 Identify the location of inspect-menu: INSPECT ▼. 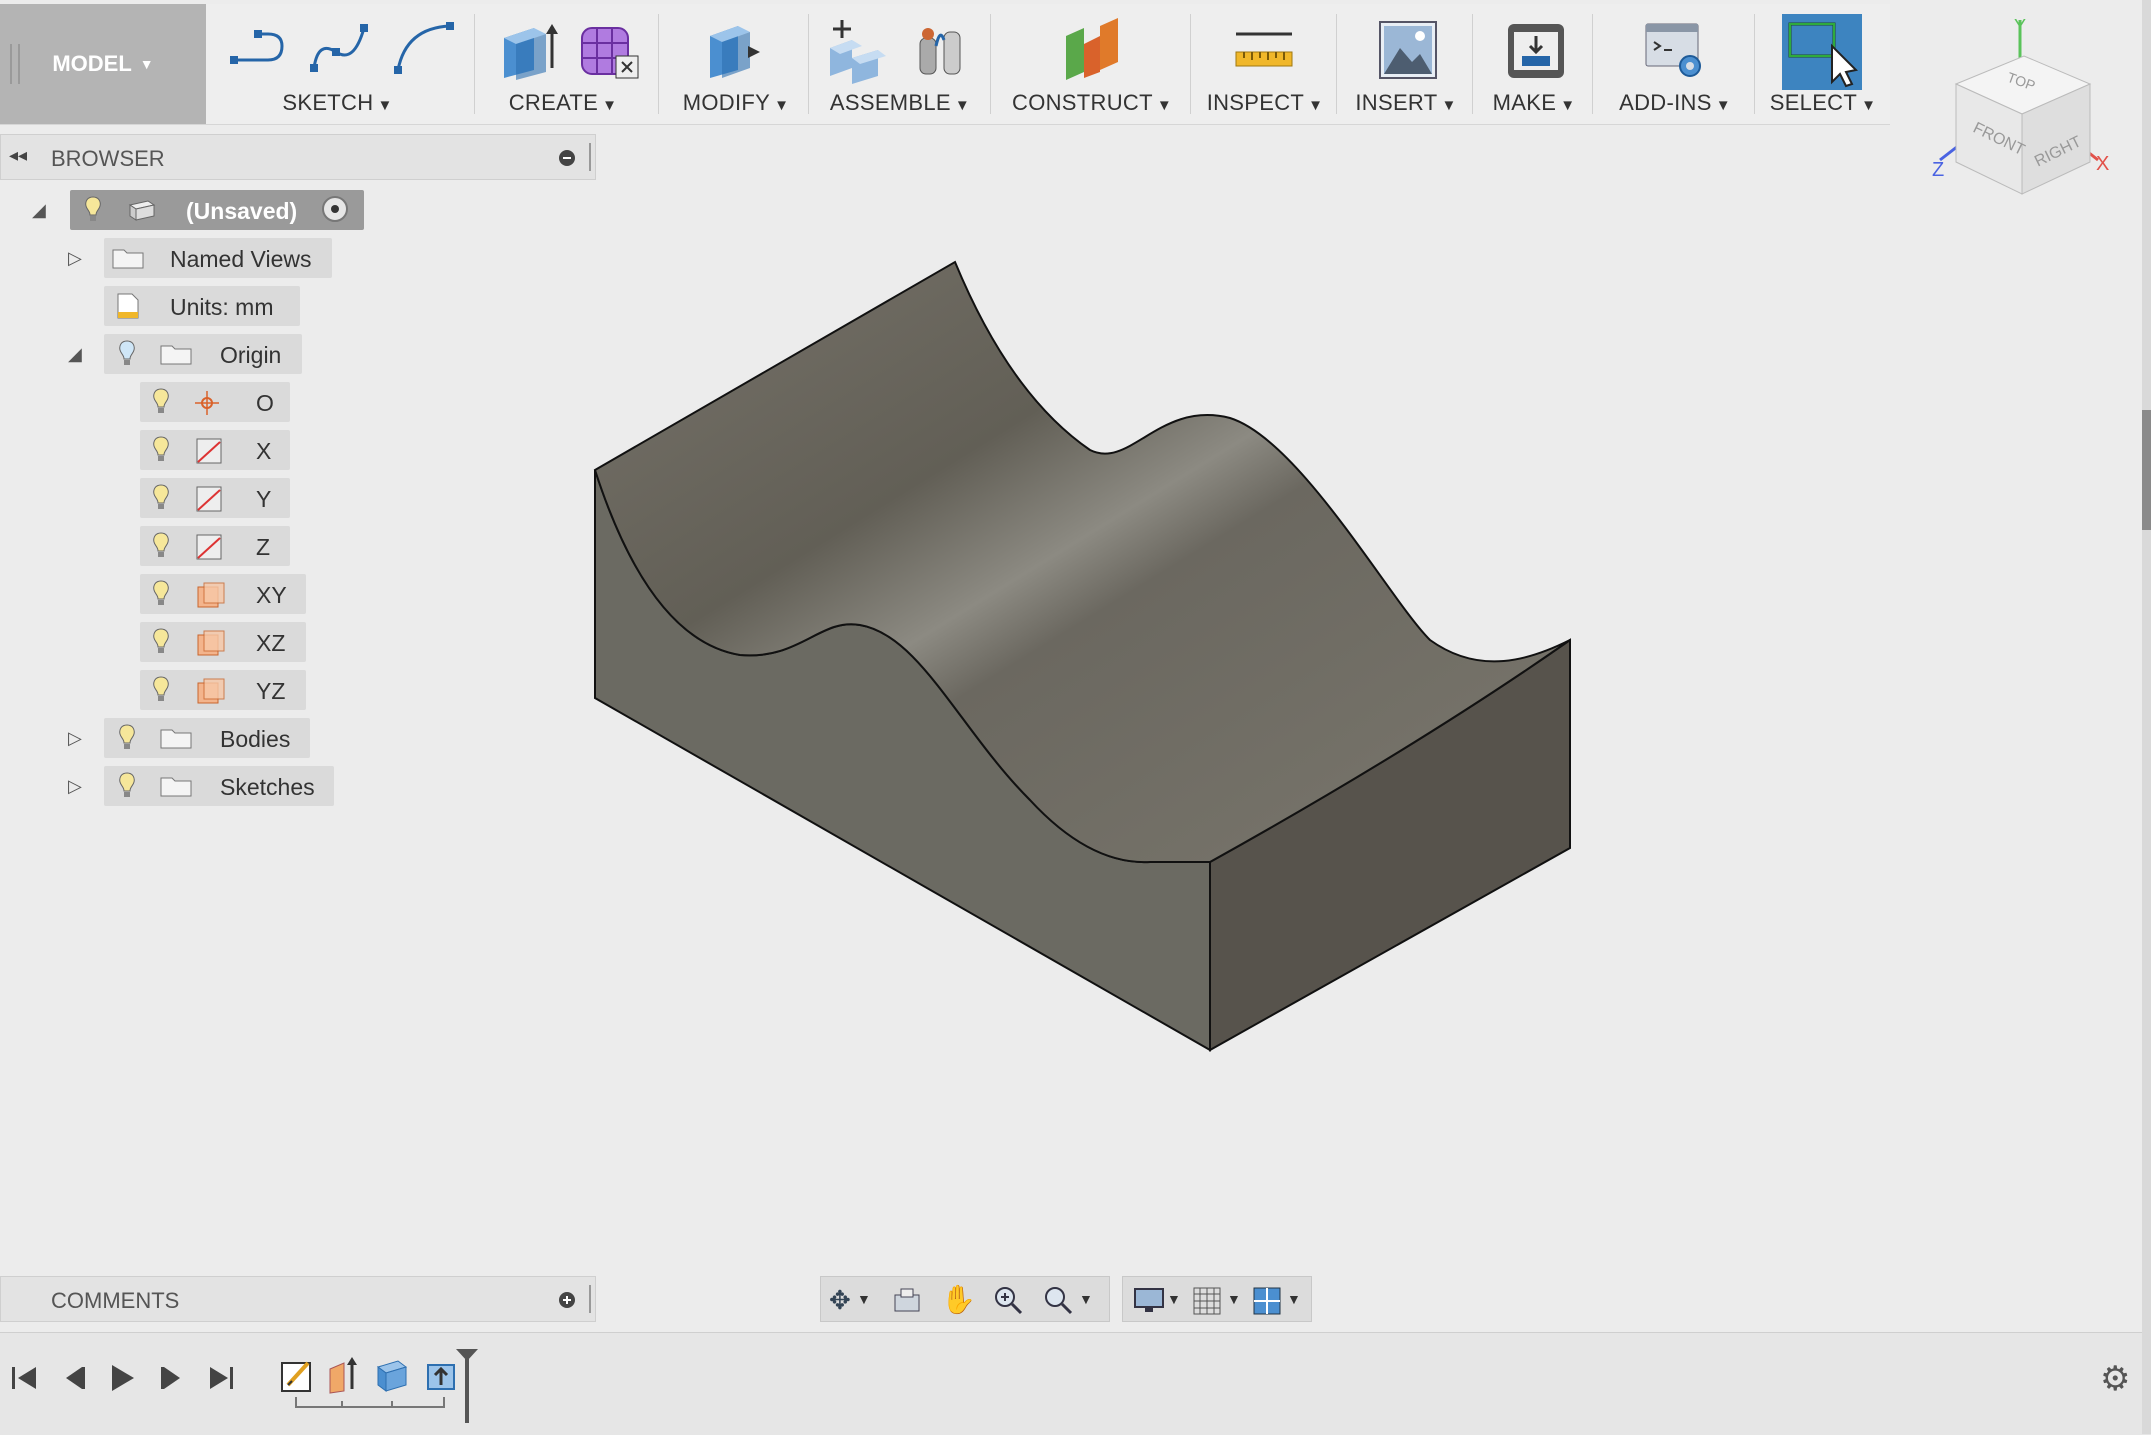
(1265, 103).